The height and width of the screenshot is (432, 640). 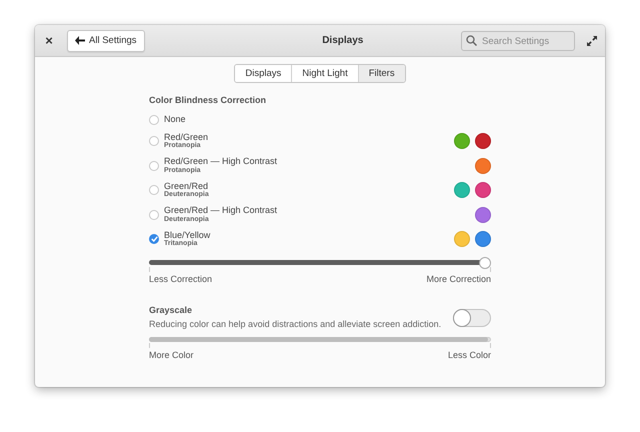 I want to click on back-button: All Settings, so click(x=106, y=41).